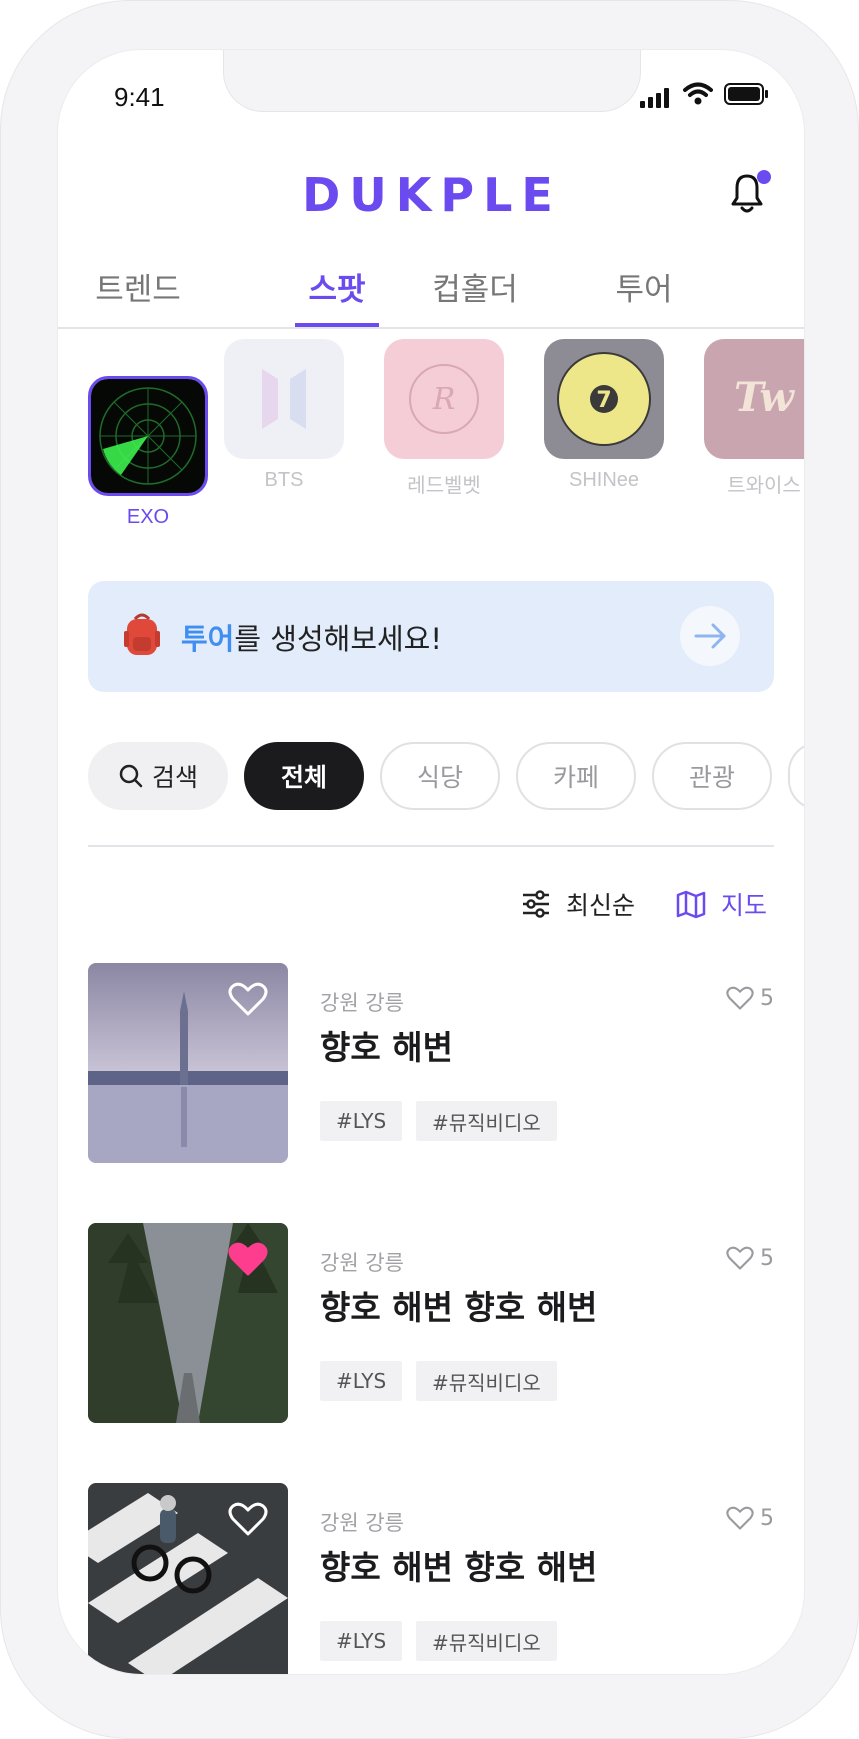  Describe the element at coordinates (338, 639) in the screenshot. I see `banner-message: 를 생성해보세요!` at that location.